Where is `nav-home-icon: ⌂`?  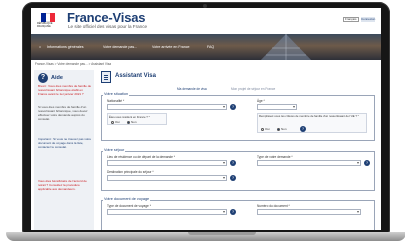
nav-home-icon: ⌂ is located at coordinates (40, 47).